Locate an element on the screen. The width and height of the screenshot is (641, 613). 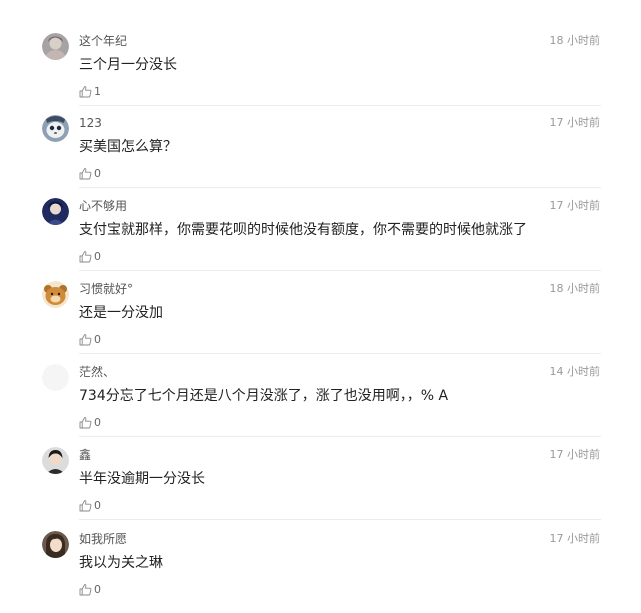
comment-content: 我以为关之琳 is located at coordinates (121, 563).